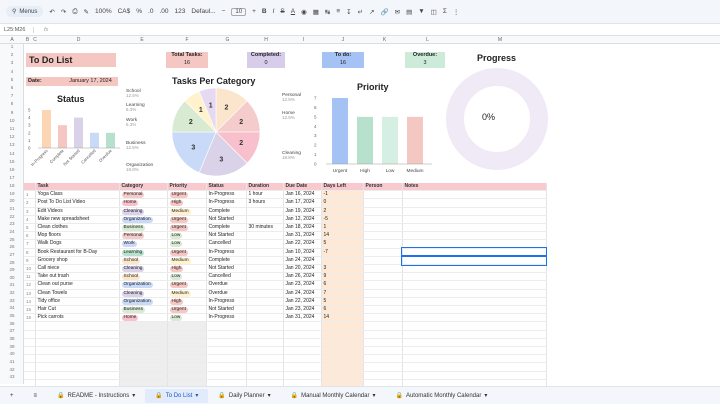 This screenshot has width=720, height=404. What do you see at coordinates (12, 120) in the screenshot?
I see `row-number: 10` at bounding box center [12, 120].